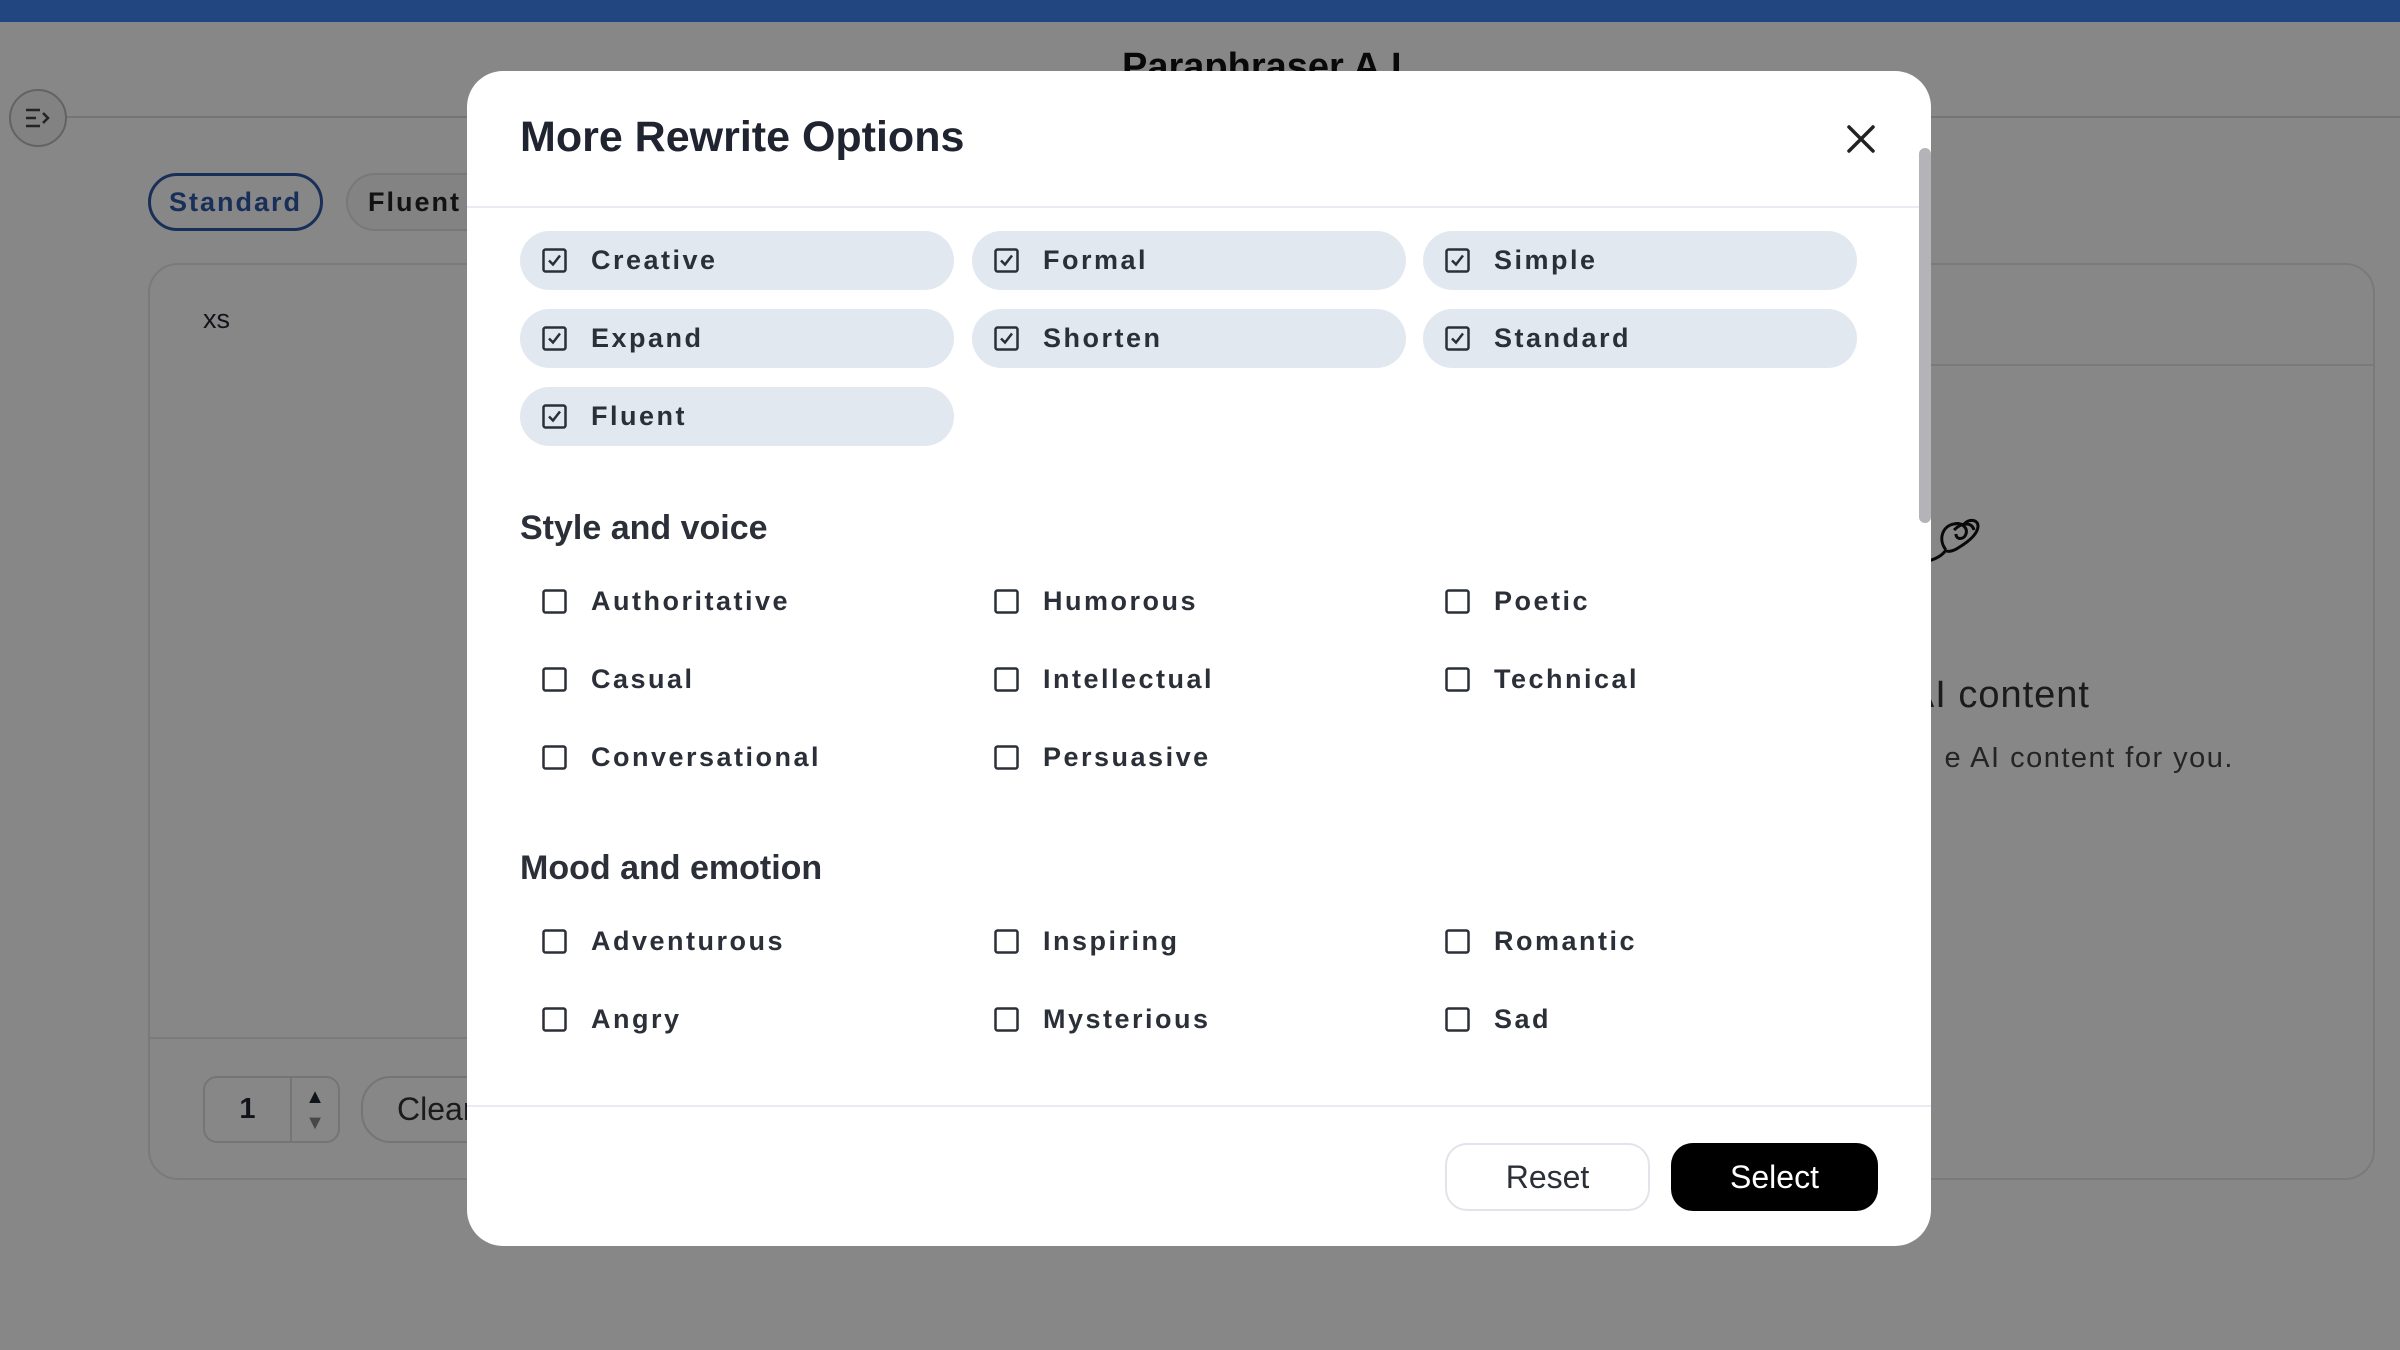 The image size is (2400, 1350). I want to click on option-persuasive: Persuasive, so click(1189, 757).